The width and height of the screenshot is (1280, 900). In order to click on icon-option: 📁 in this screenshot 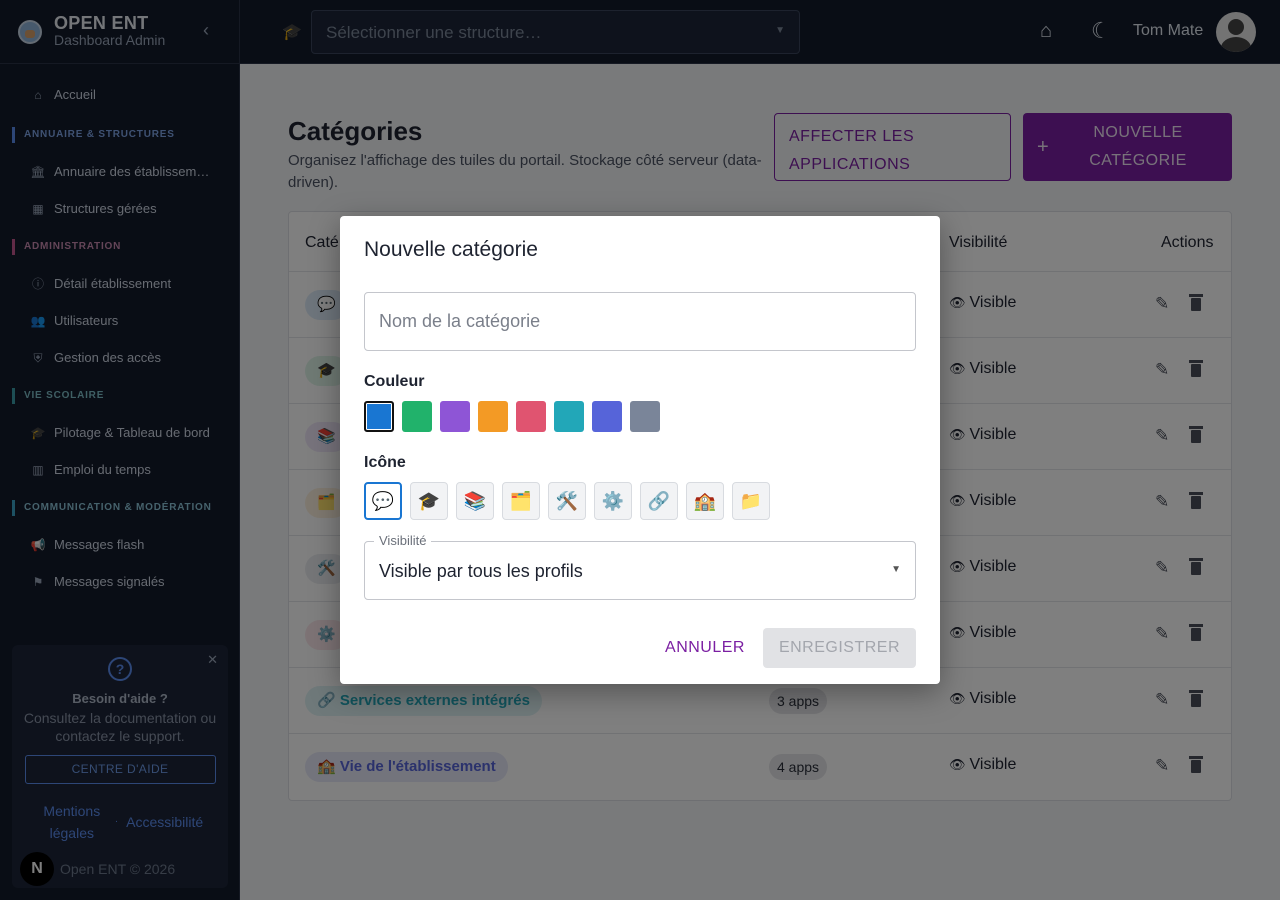, I will do `click(751, 501)`.